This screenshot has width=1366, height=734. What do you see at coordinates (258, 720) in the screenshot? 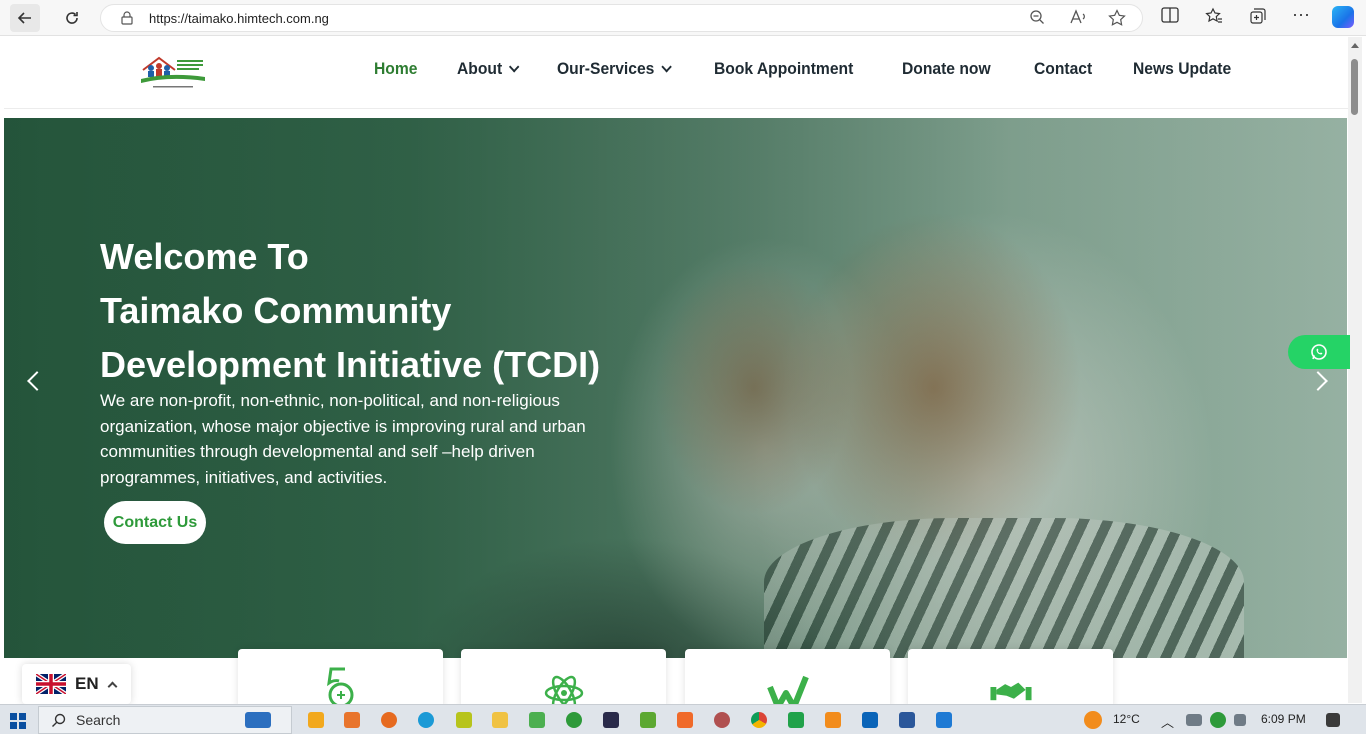
I see `widgets-icon` at bounding box center [258, 720].